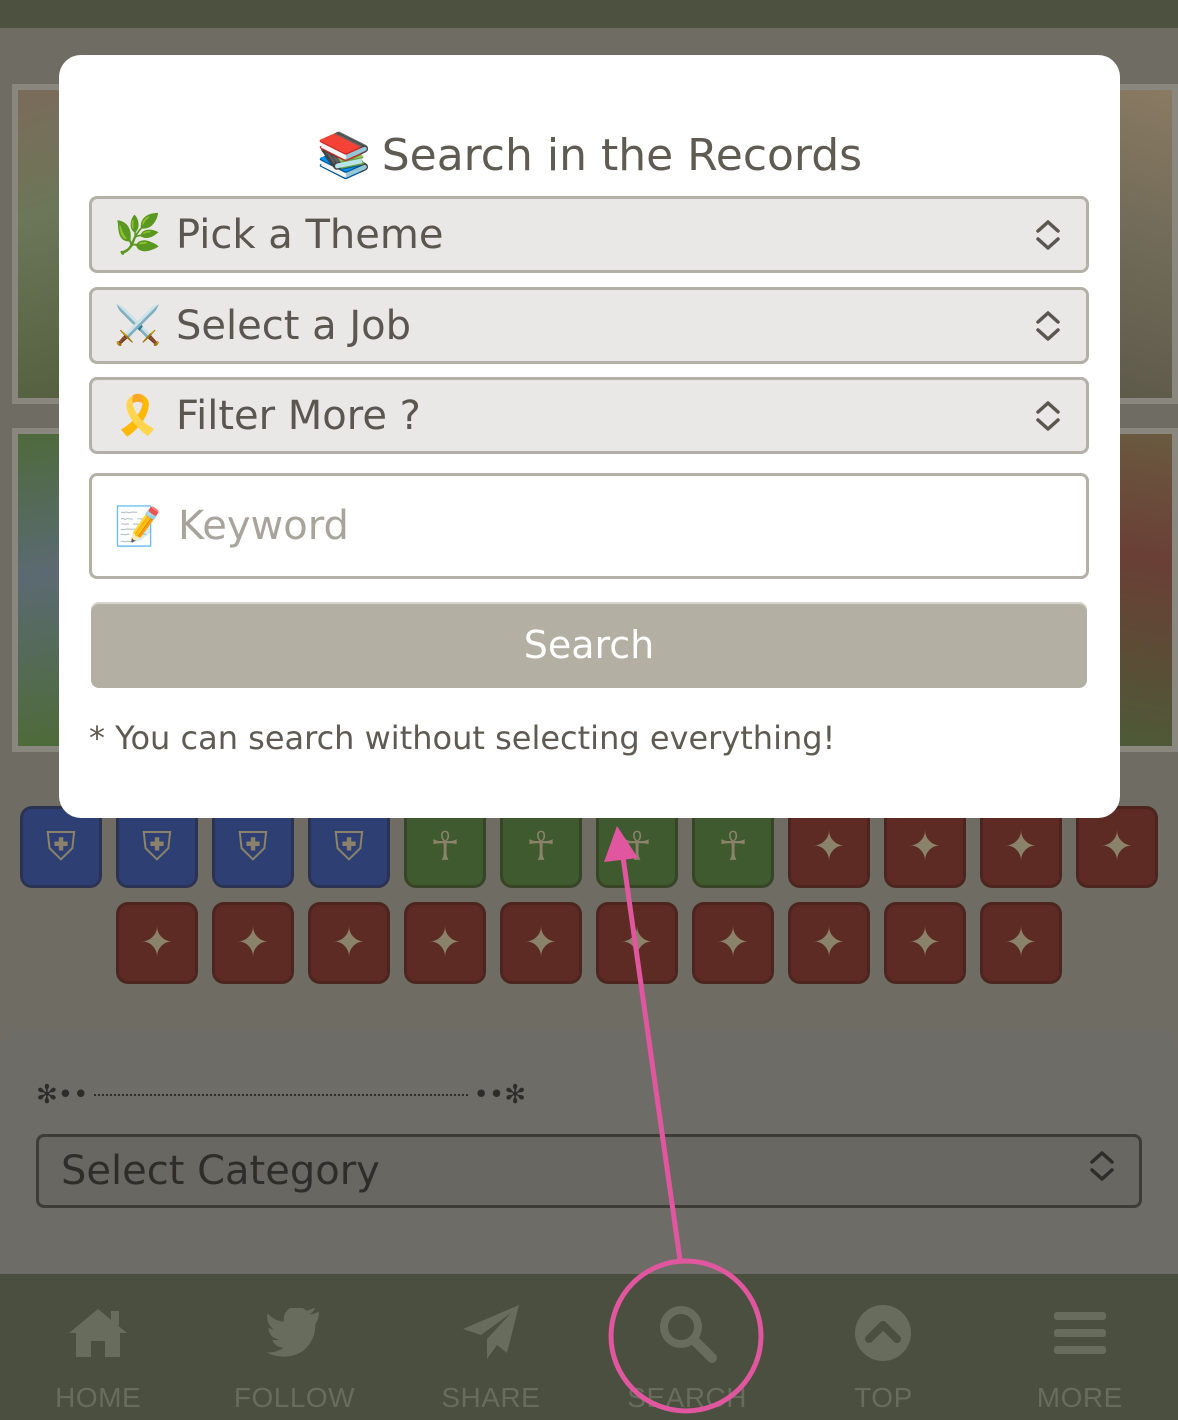 This screenshot has width=1178, height=1420. What do you see at coordinates (1079, 1397) in the screenshot?
I see `nav-more-label: MORE` at bounding box center [1079, 1397].